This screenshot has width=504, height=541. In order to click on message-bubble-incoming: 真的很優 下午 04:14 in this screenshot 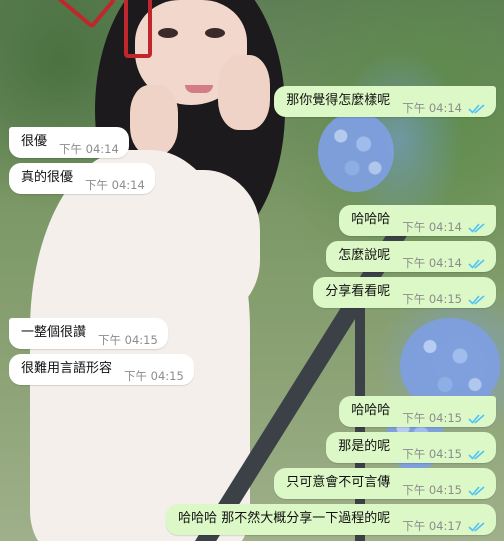, I will do `click(82, 178)`.